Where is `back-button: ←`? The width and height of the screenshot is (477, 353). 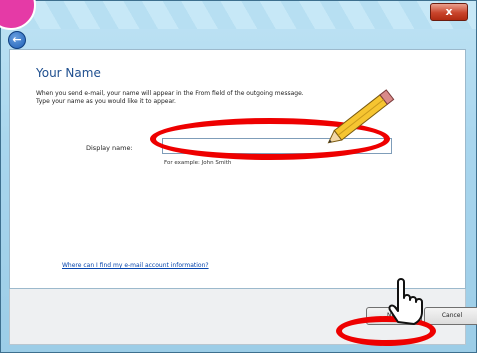 back-button: ← is located at coordinates (17, 40).